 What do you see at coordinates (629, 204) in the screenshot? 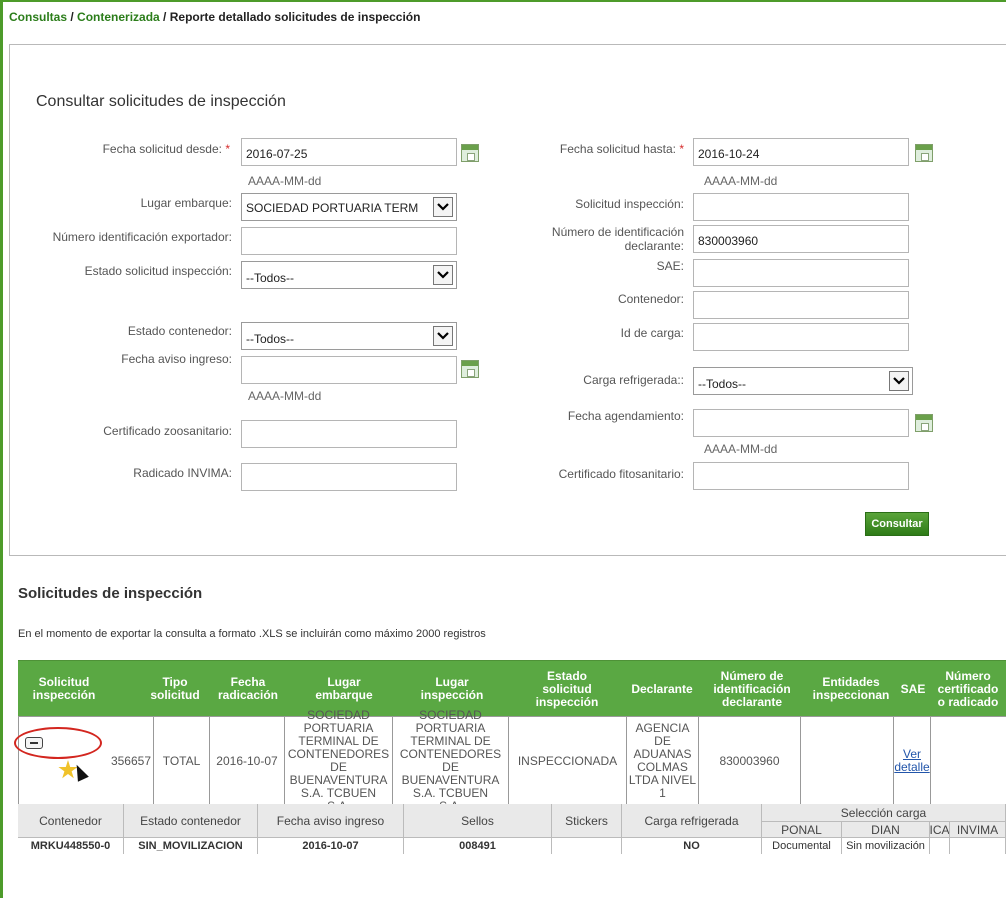
I see `solicitud-inspeccion-label: Solicitud inspección:` at bounding box center [629, 204].